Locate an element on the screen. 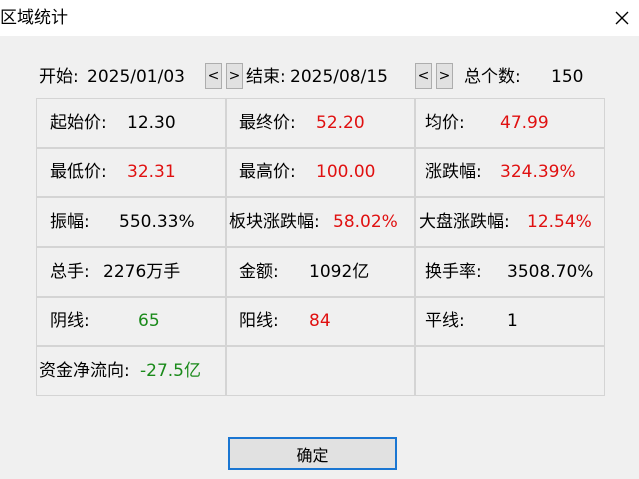 The width and height of the screenshot is (639, 479). stat-cell: 起始价: 12.30 is located at coordinates (131, 123).